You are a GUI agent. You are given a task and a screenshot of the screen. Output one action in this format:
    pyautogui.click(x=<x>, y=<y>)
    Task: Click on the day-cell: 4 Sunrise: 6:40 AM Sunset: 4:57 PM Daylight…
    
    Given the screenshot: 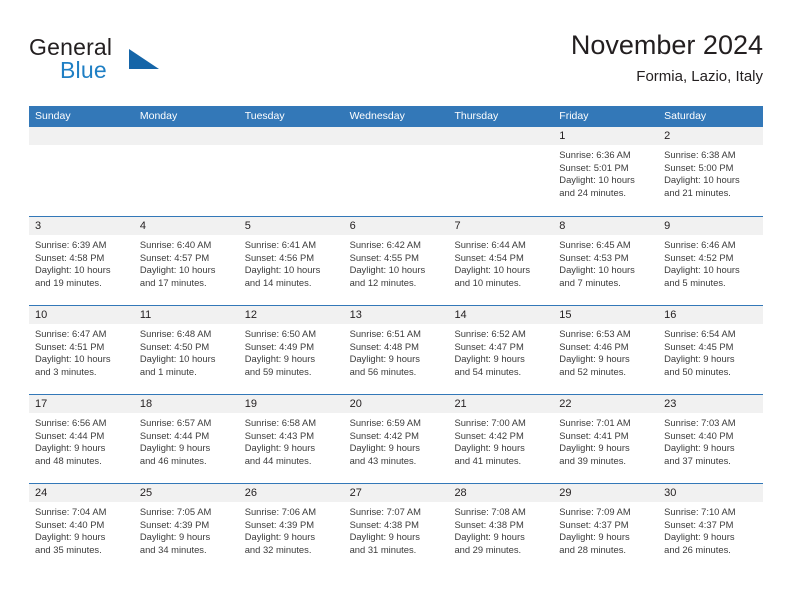 What is the action you would take?
    pyautogui.click(x=186, y=261)
    